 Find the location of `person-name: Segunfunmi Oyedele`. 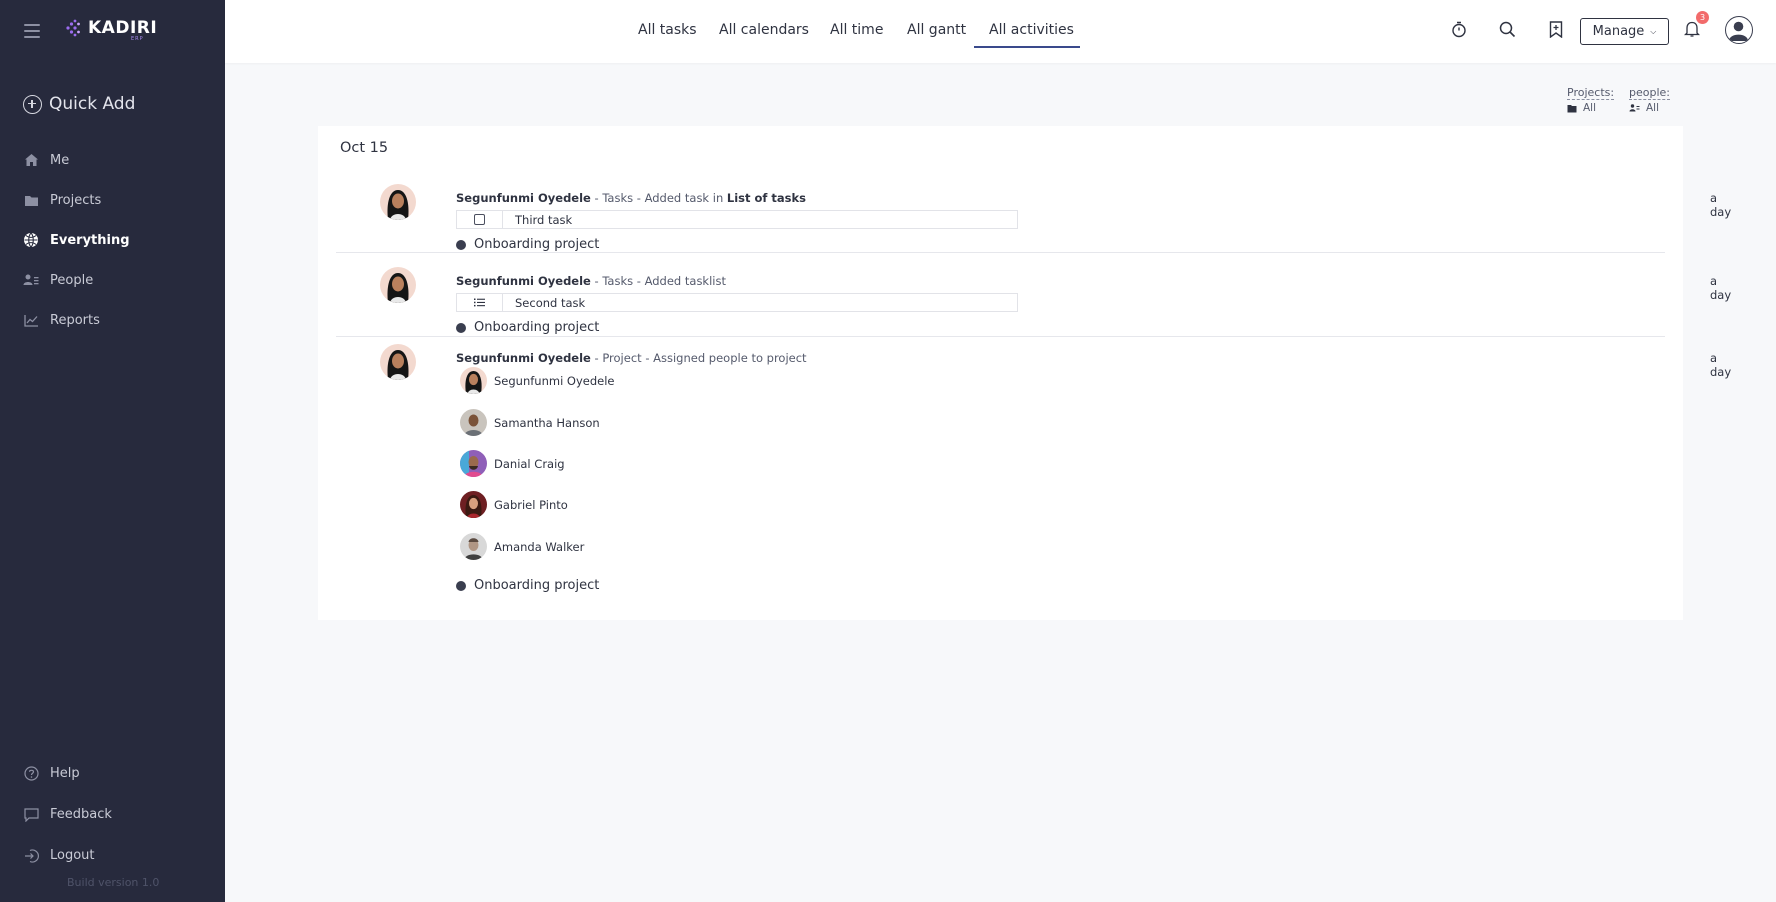

person-name: Segunfunmi Oyedele is located at coordinates (554, 380).